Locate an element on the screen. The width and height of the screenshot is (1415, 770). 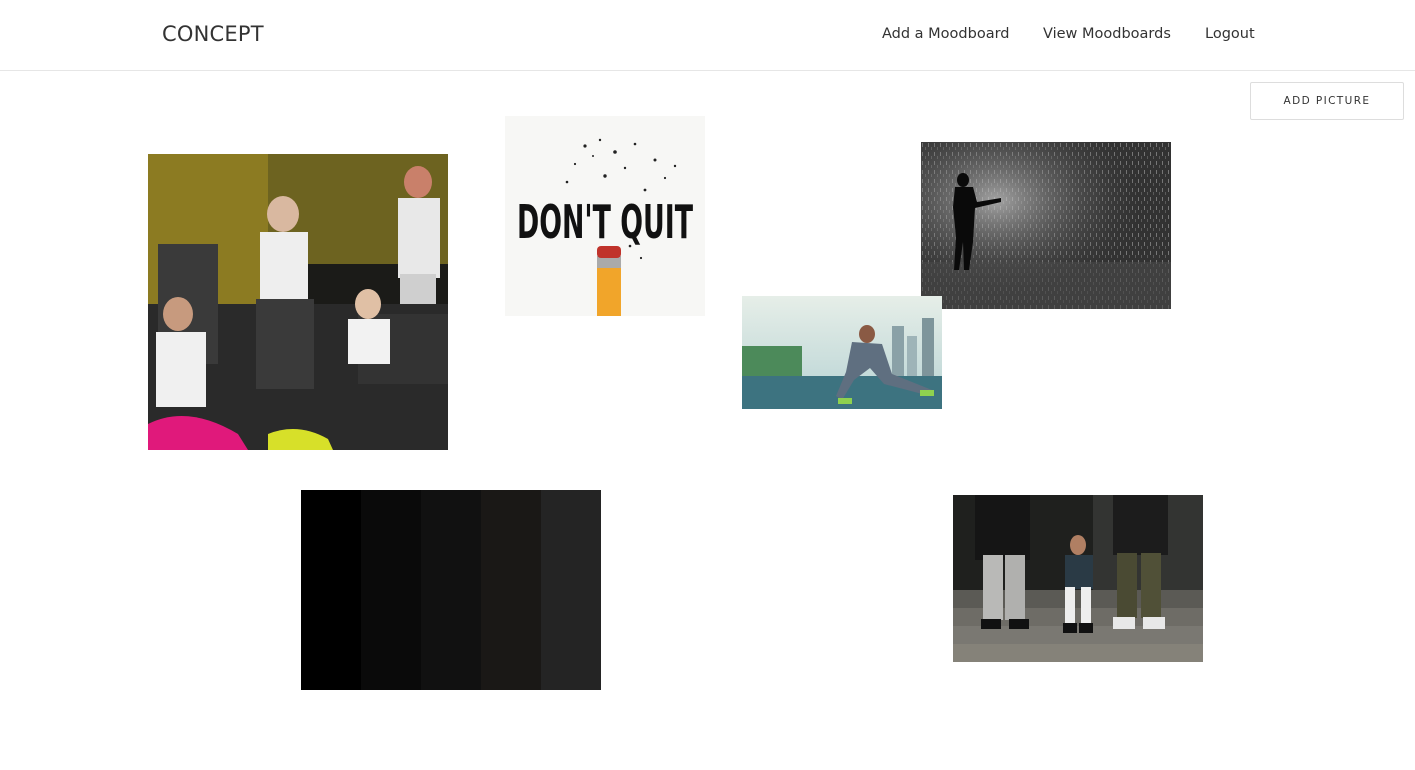
moodboard-picture-fashion-group is located at coordinates (298, 302).